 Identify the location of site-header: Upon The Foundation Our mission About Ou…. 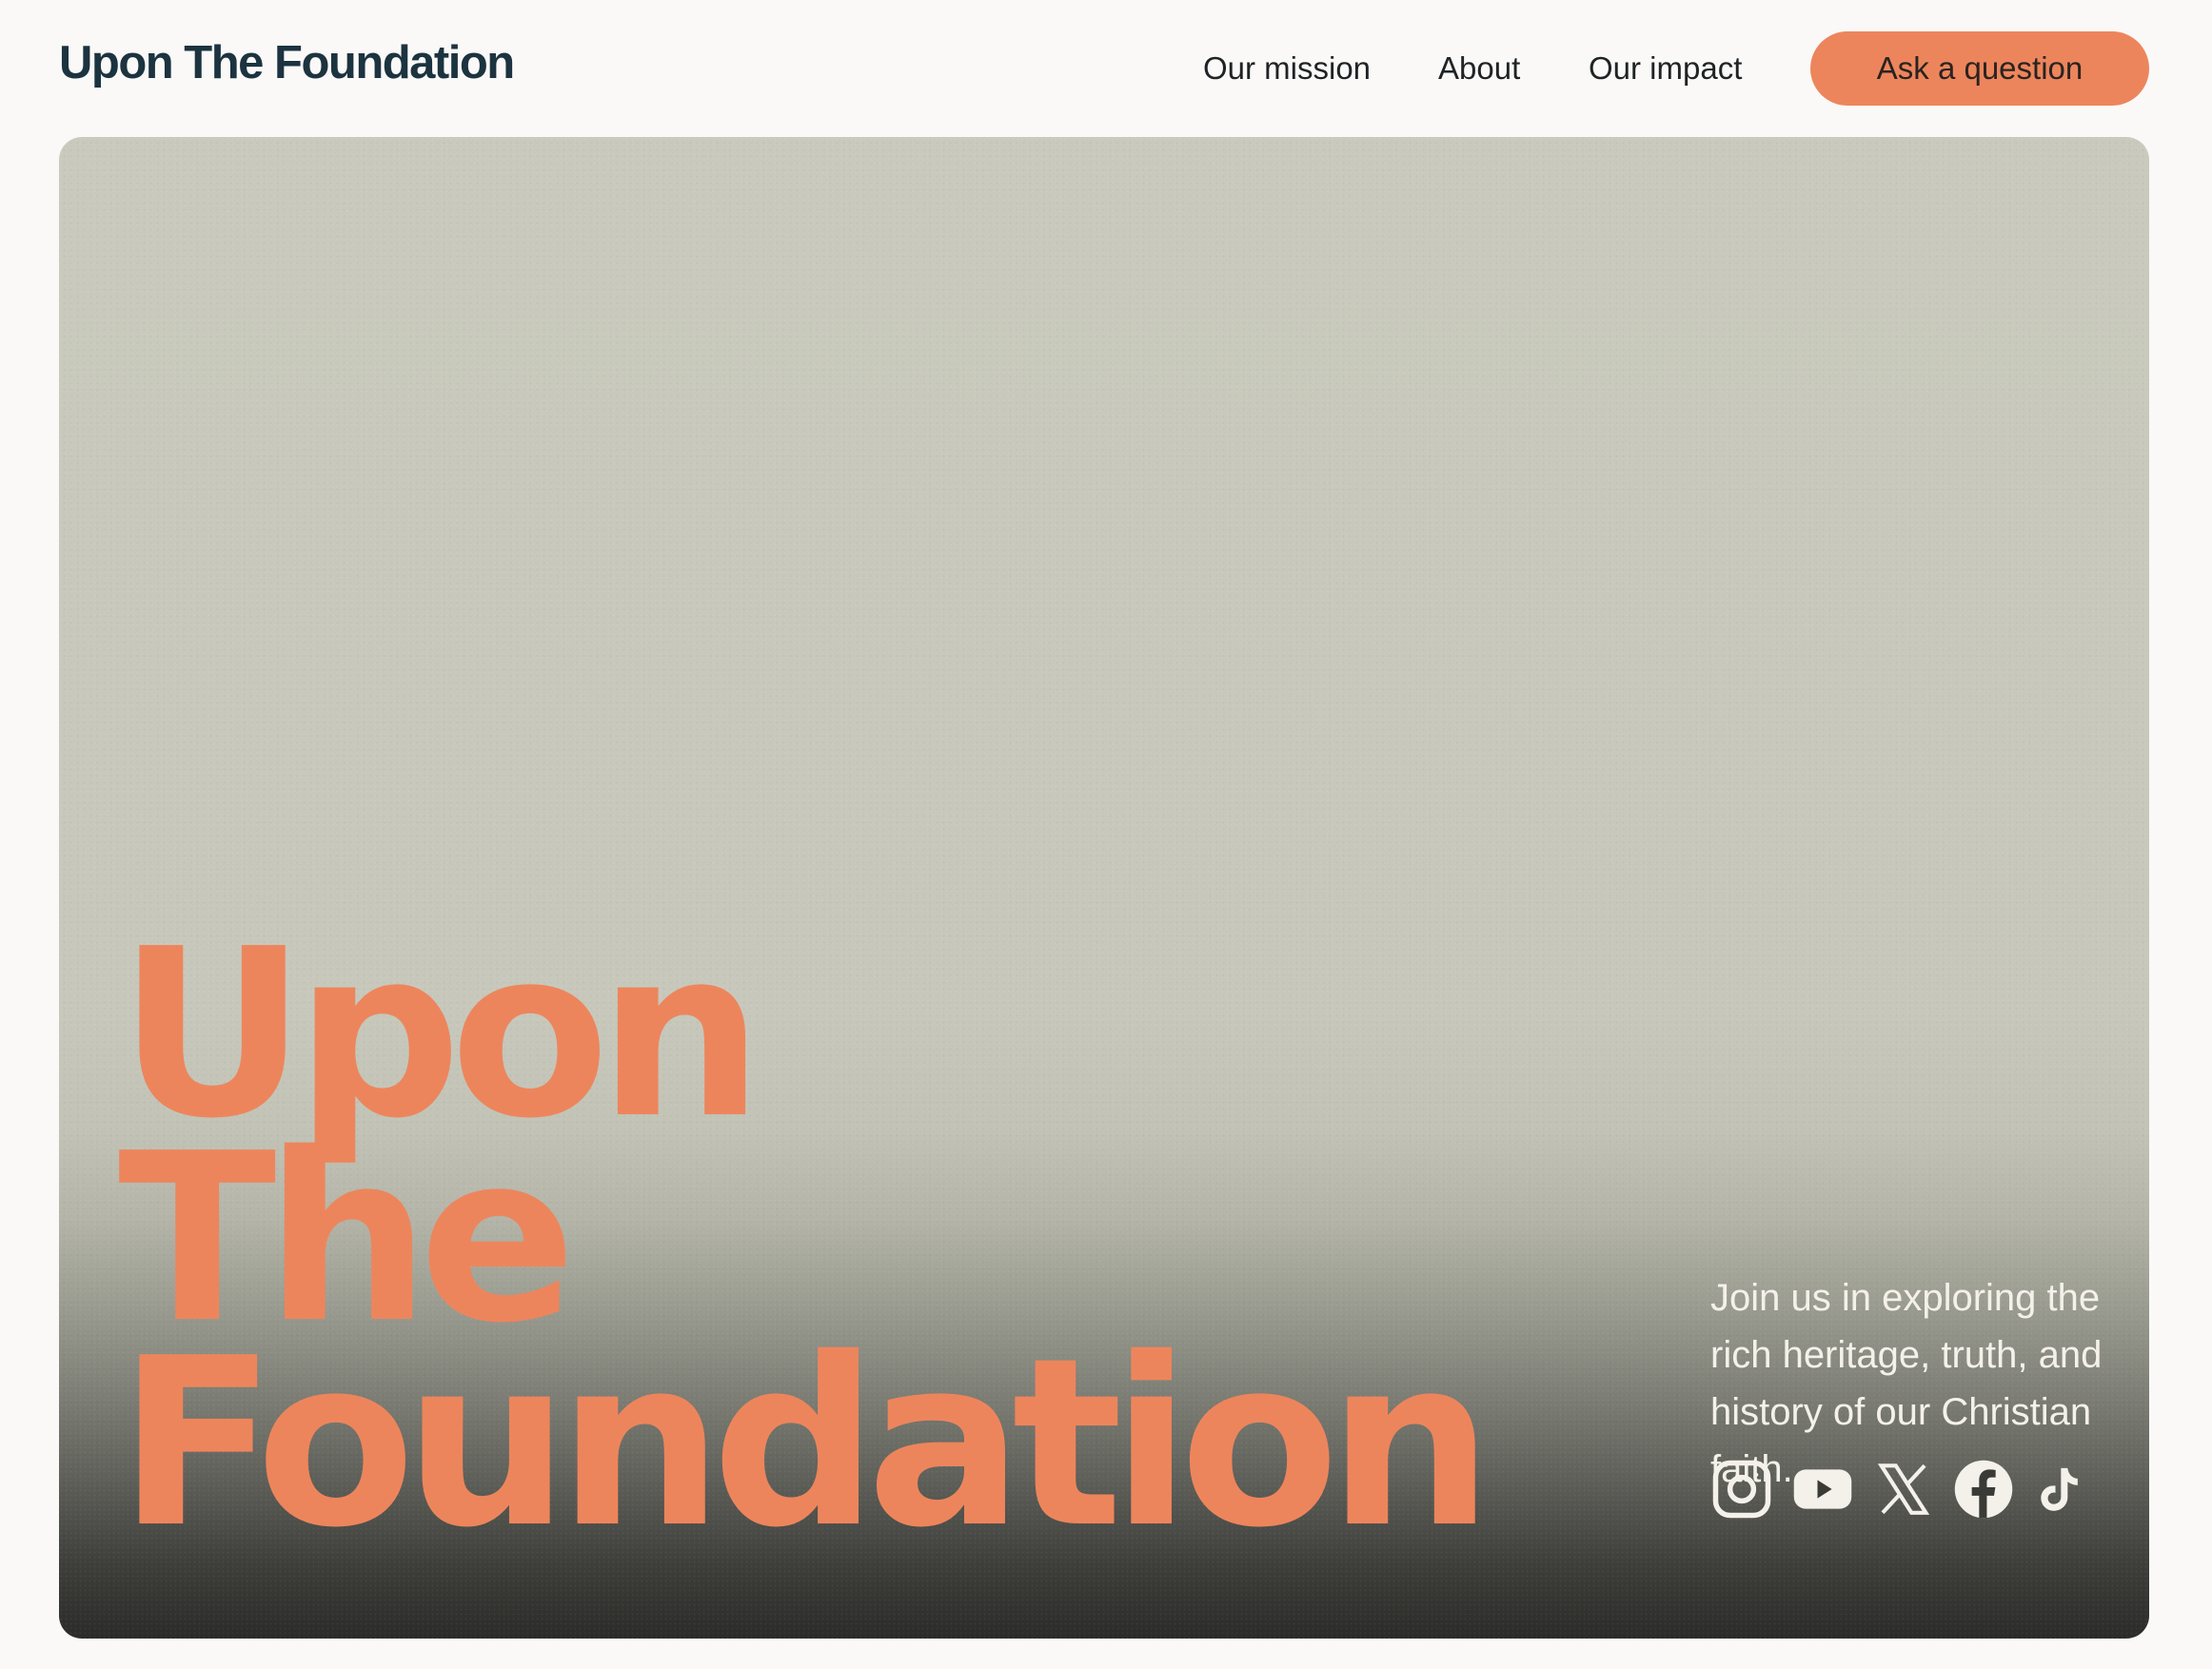
(1106, 68).